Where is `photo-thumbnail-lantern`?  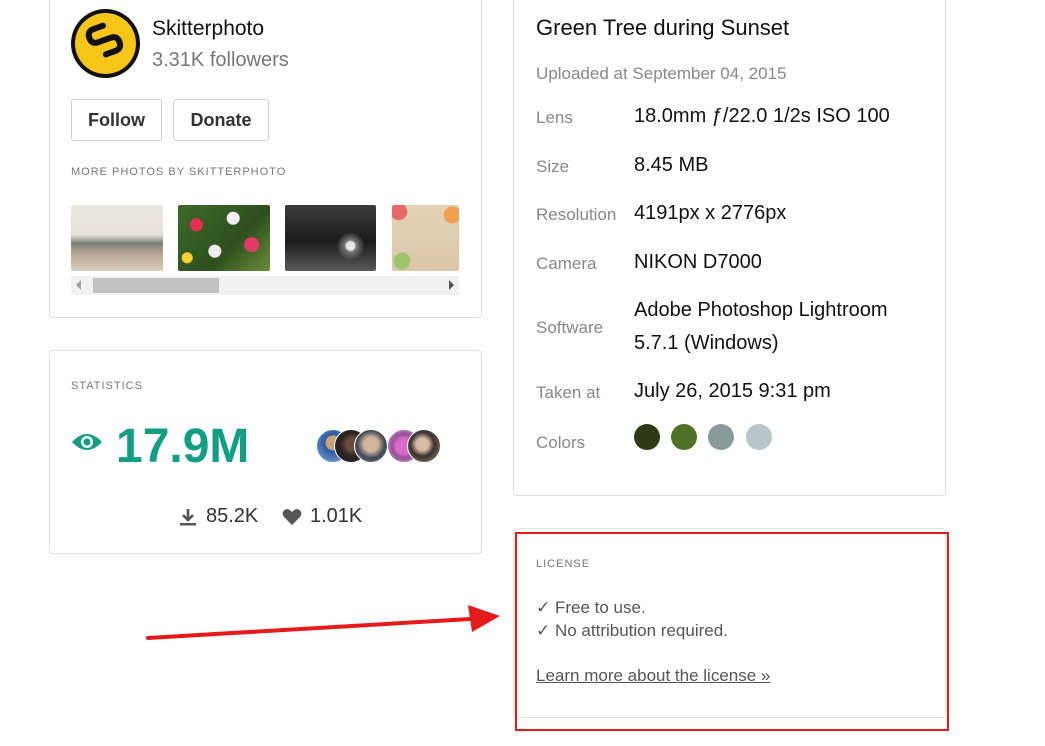
photo-thumbnail-lantern is located at coordinates (330, 238).